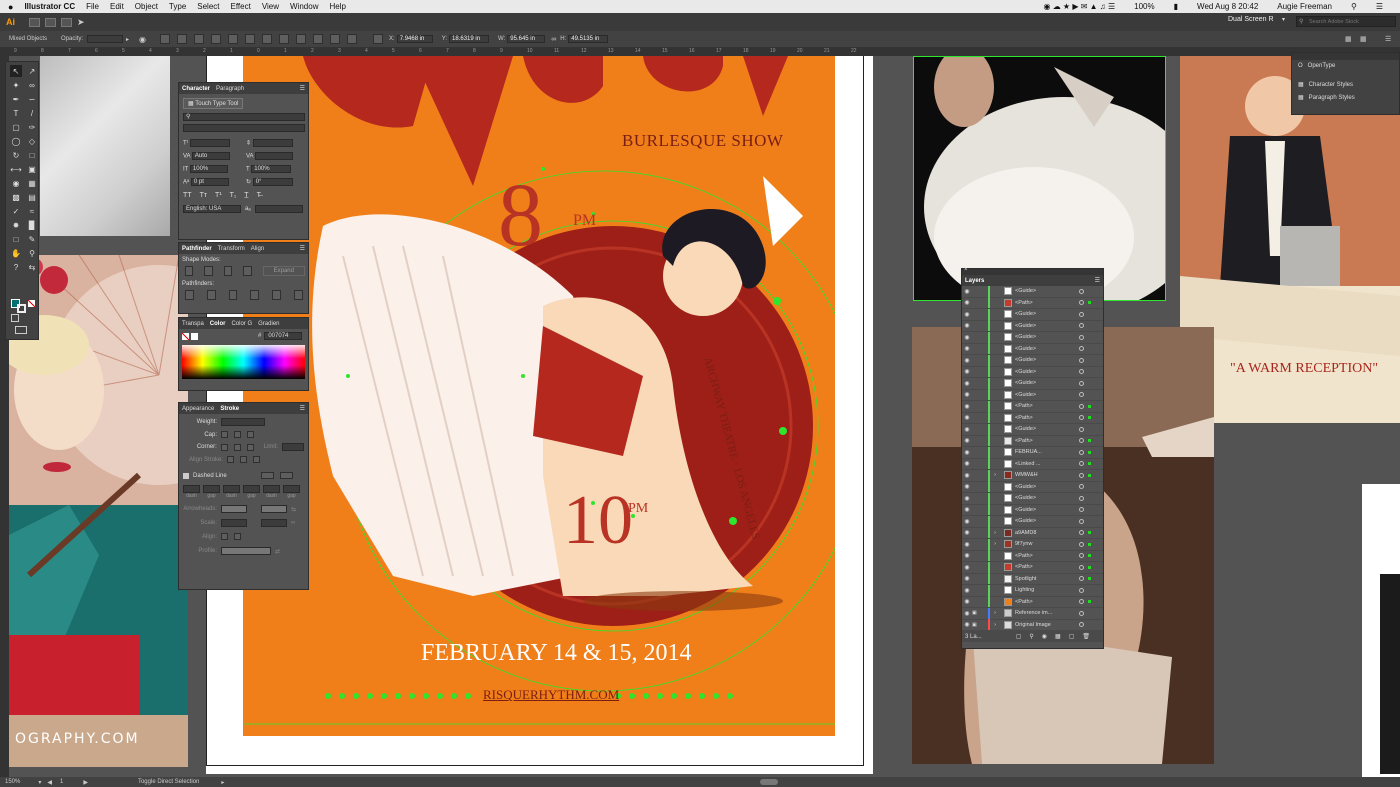  I want to click on subscript-button: T₁, so click(233, 195).